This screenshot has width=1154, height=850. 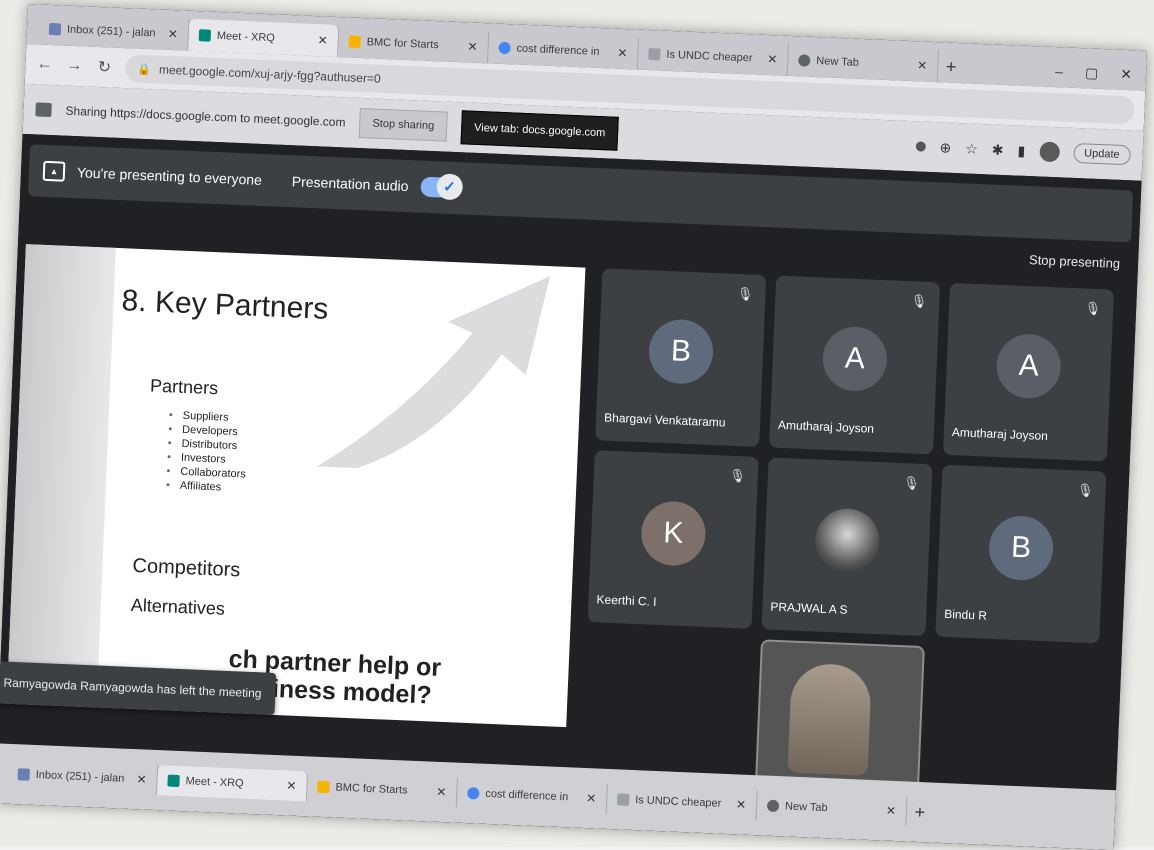 I want to click on presentation-audio-toggle, so click(x=440, y=187).